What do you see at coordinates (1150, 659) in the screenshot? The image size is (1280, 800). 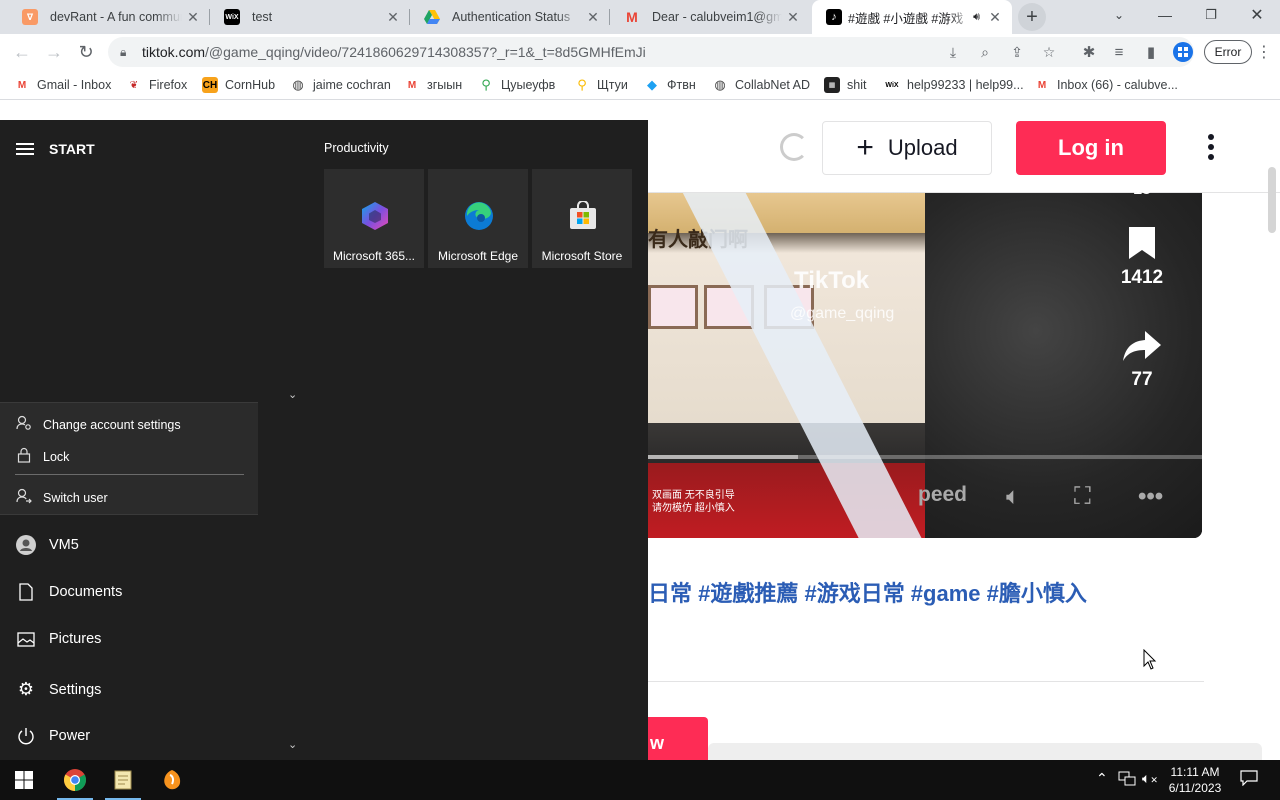 I see `mouse-cursor-icon` at bounding box center [1150, 659].